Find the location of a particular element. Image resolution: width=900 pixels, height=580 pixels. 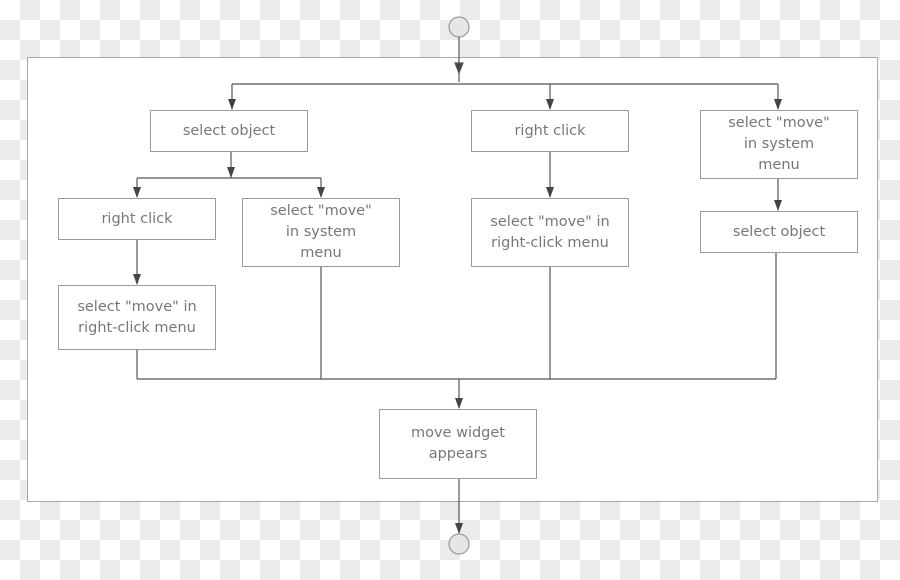

edge is located at coordinates (459, 68).